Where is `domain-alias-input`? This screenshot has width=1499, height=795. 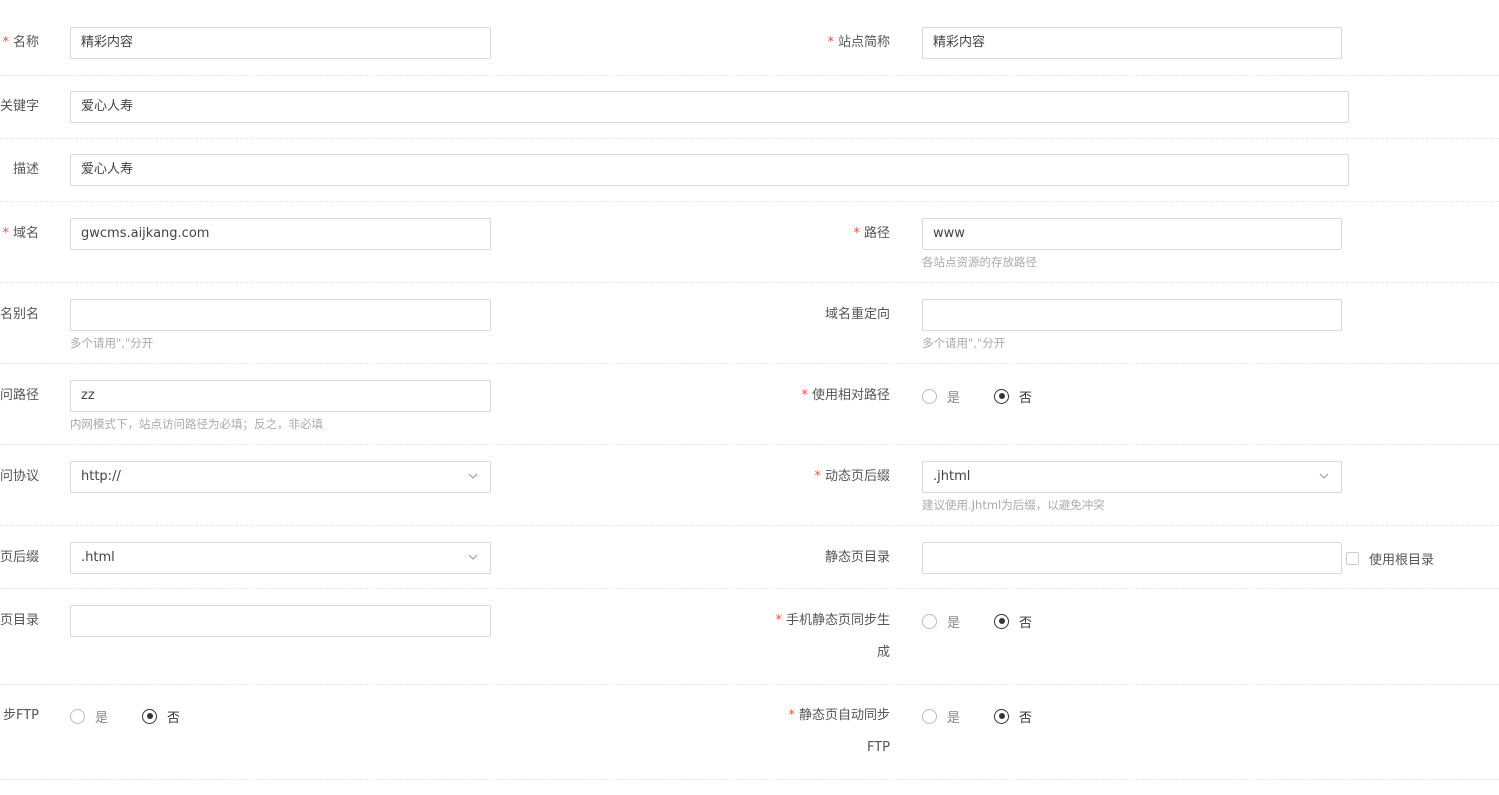 domain-alias-input is located at coordinates (280, 315).